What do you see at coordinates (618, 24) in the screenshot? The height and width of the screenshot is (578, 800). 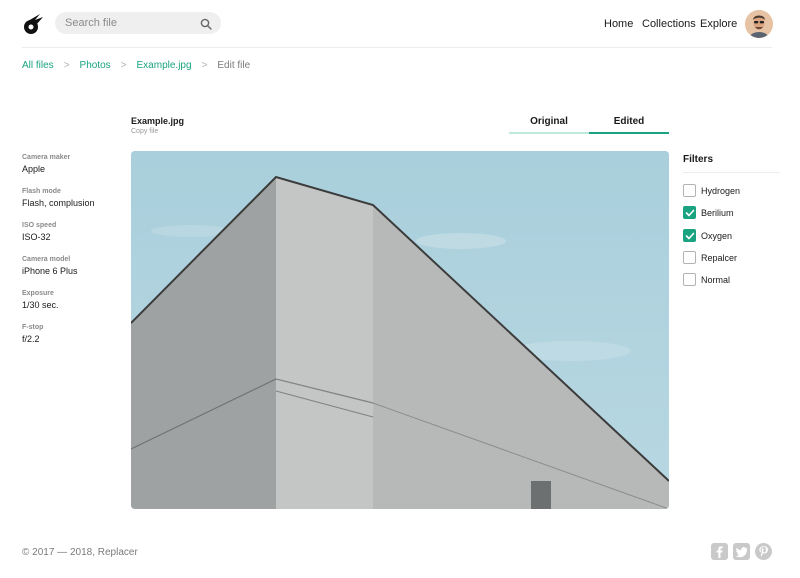 I see `nav-home: Home` at bounding box center [618, 24].